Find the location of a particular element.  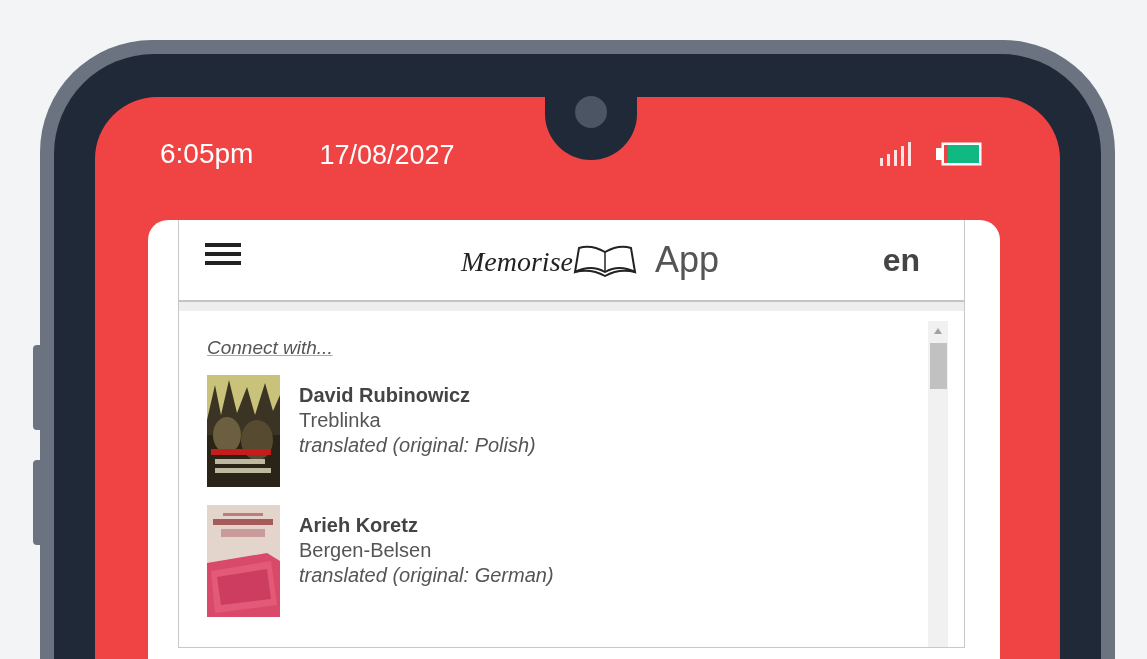

translation-note: translated (original: German) is located at coordinates (426, 575).